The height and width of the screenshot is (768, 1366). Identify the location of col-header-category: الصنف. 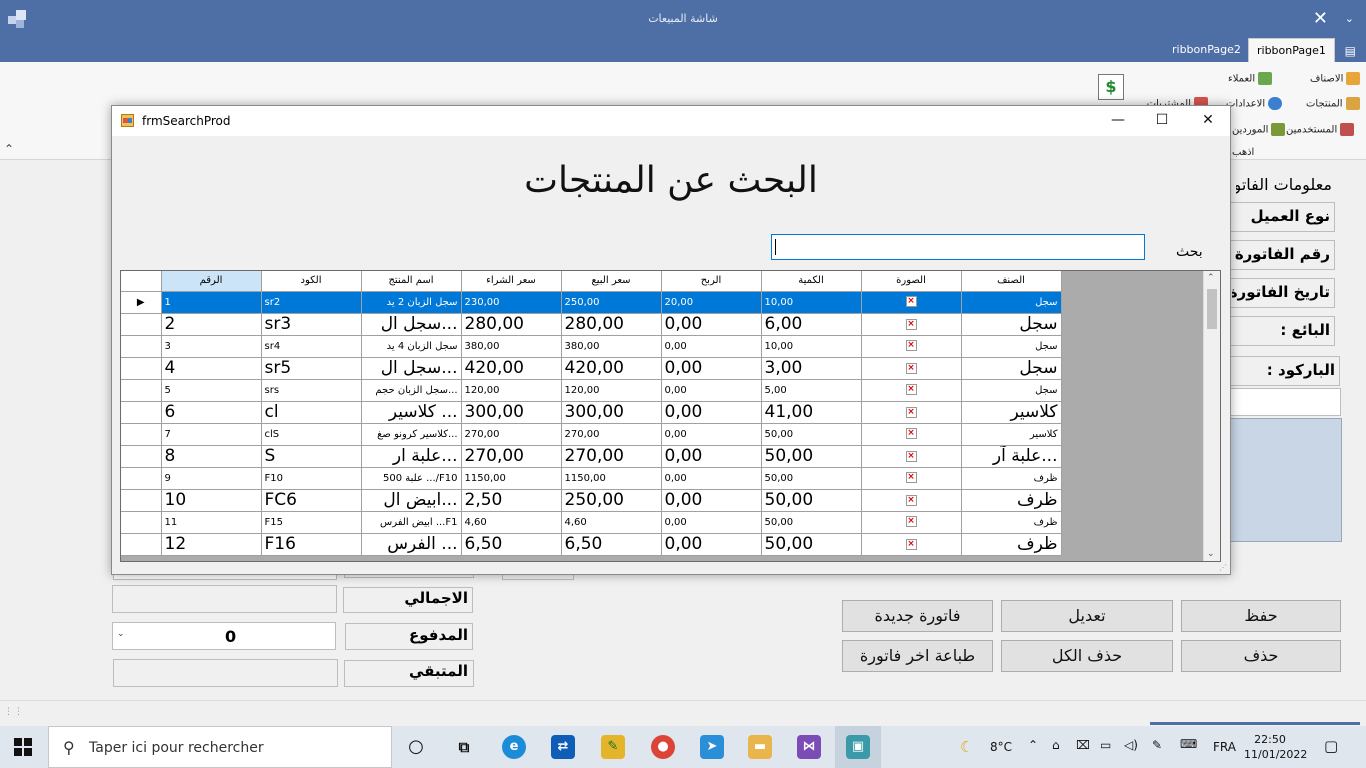
(1011, 281).